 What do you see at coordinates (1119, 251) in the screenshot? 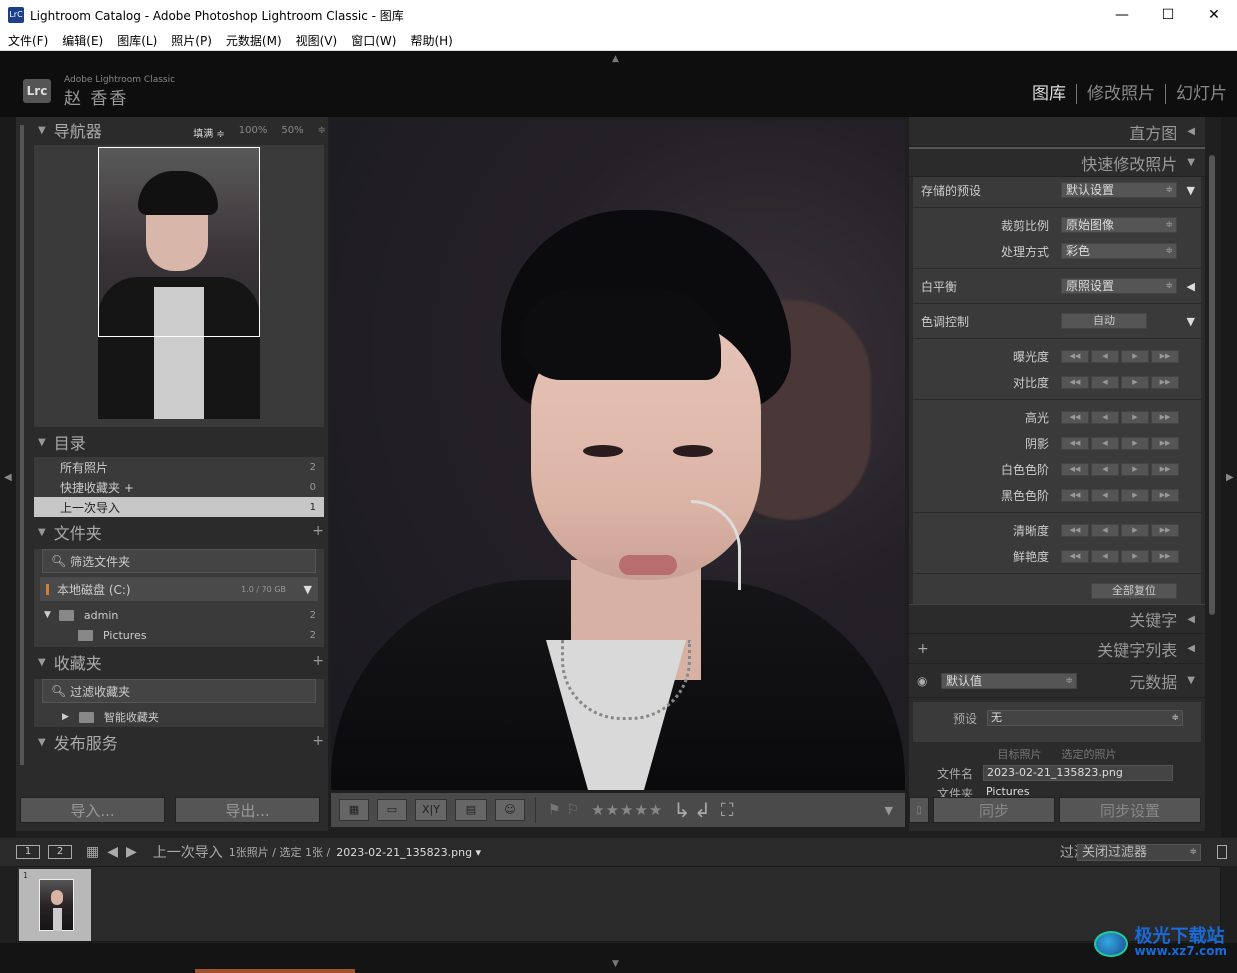
I see `treatment-select: 彩色 ≑` at bounding box center [1119, 251].